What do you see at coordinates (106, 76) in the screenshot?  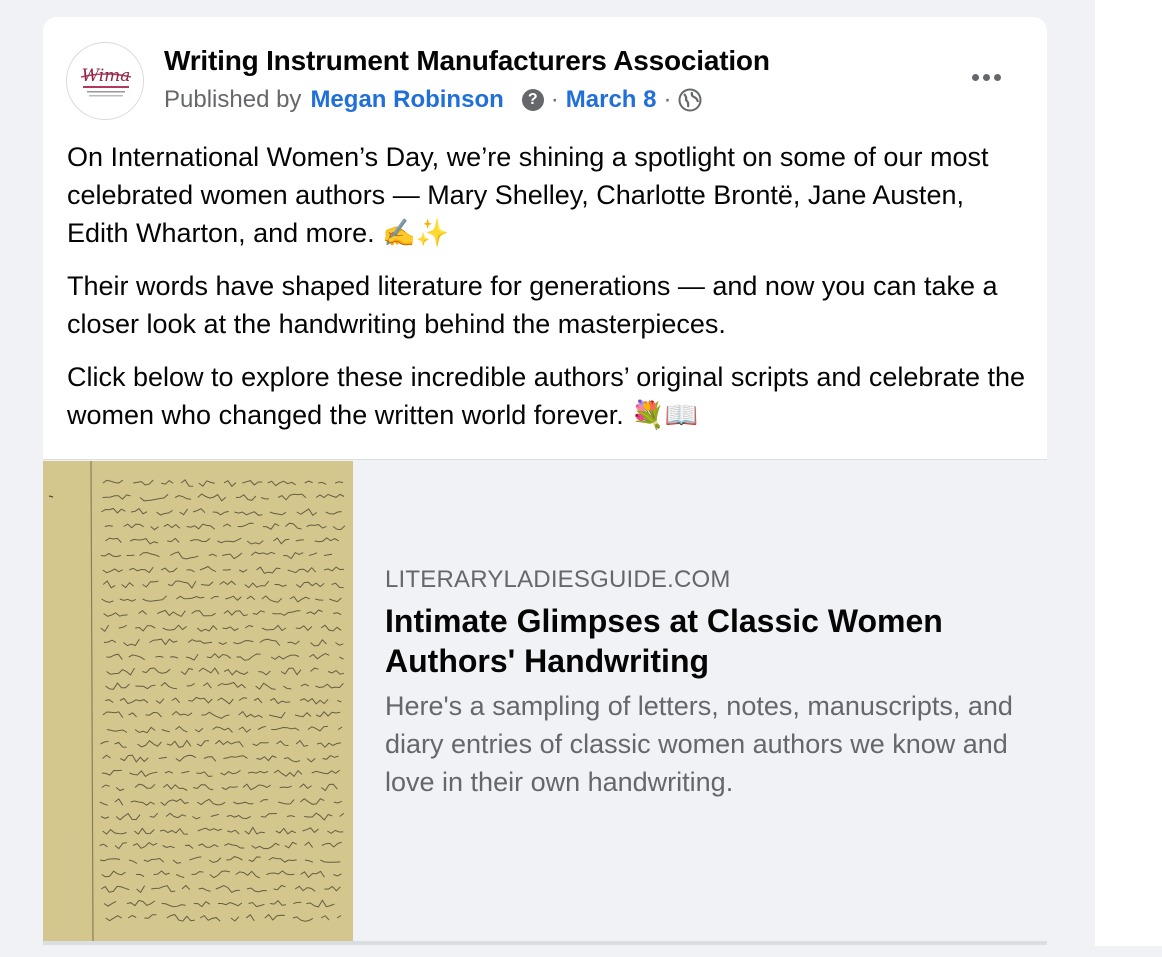 I see `avatar-logo-text: Wima` at bounding box center [106, 76].